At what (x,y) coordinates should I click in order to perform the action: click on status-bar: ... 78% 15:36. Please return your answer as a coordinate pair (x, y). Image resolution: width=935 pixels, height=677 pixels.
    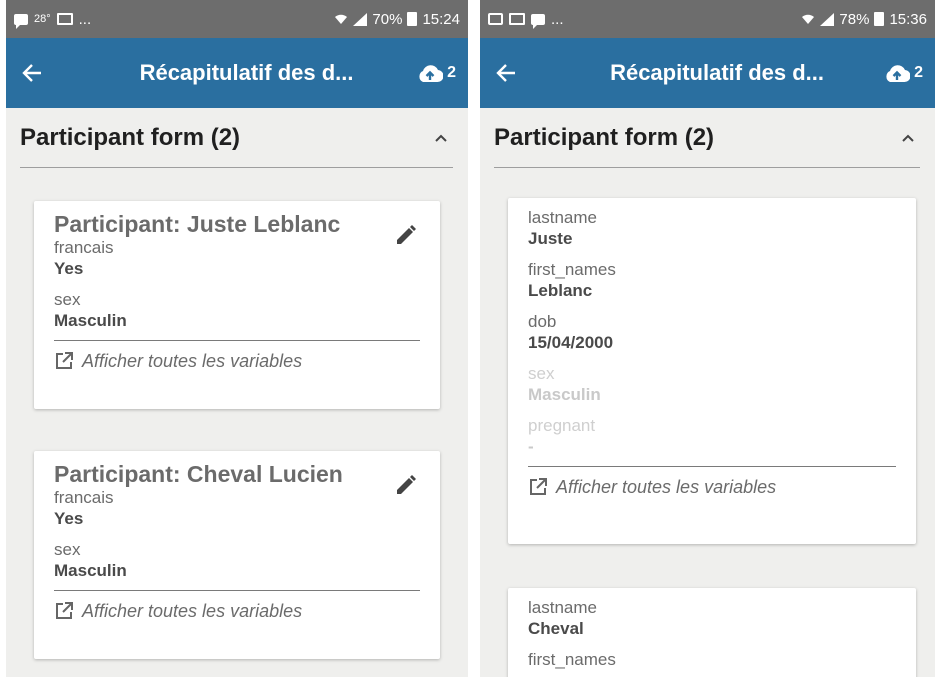
    Looking at the image, I should click on (707, 19).